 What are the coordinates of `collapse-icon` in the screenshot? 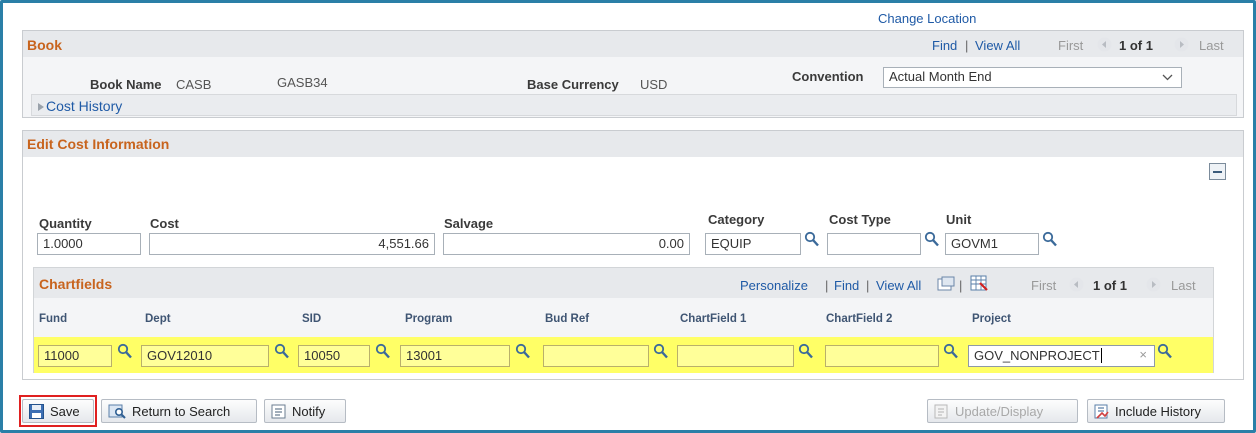 It's located at (1217, 171).